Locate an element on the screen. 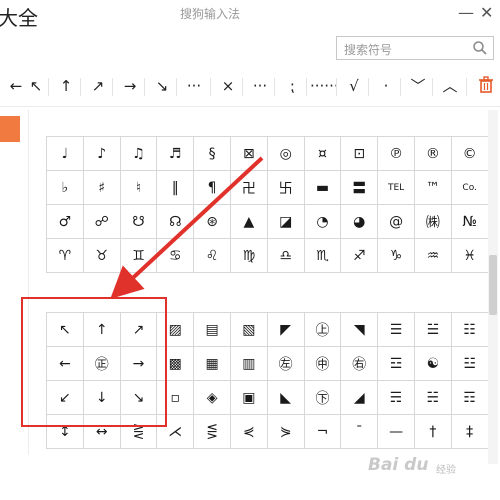 The image size is (500, 500). toolbar-symbol: √ is located at coordinates (354, 86).